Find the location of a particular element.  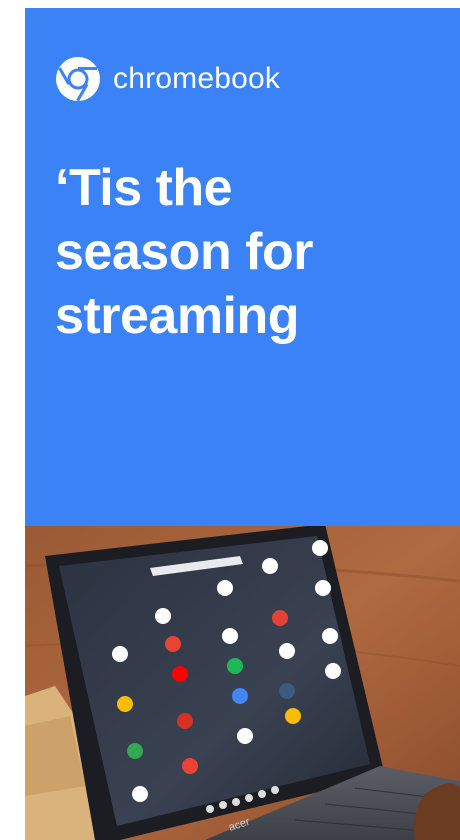

headline-line-3: streaming is located at coordinates (177, 316).